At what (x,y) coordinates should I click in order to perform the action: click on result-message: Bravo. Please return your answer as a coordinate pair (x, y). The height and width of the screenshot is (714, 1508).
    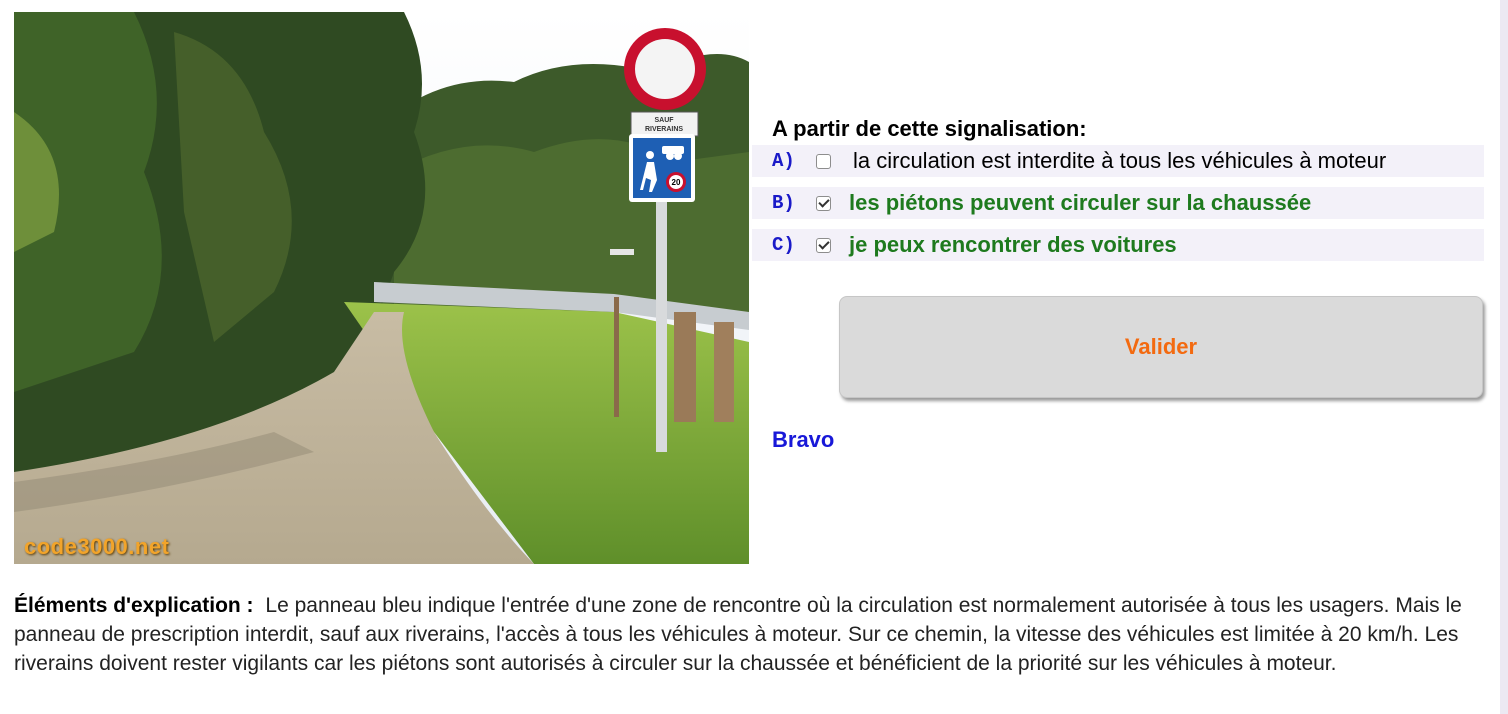
    Looking at the image, I should click on (803, 439).